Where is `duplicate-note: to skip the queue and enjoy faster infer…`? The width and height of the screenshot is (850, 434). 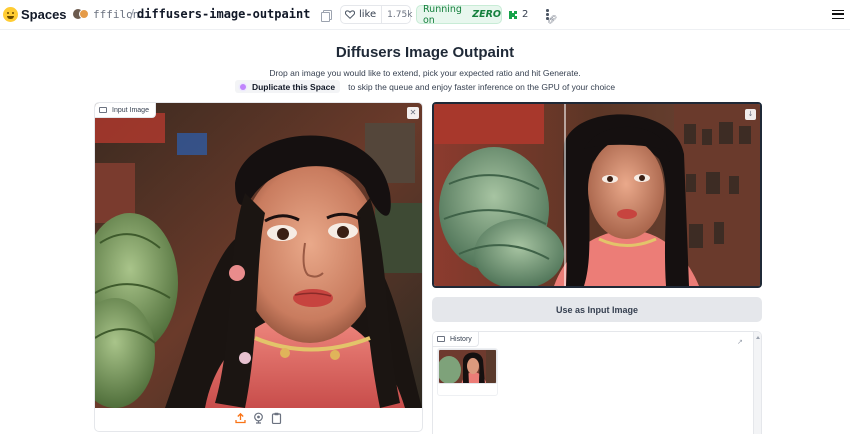 duplicate-note: to skip the queue and enjoy faster infer… is located at coordinates (482, 86).